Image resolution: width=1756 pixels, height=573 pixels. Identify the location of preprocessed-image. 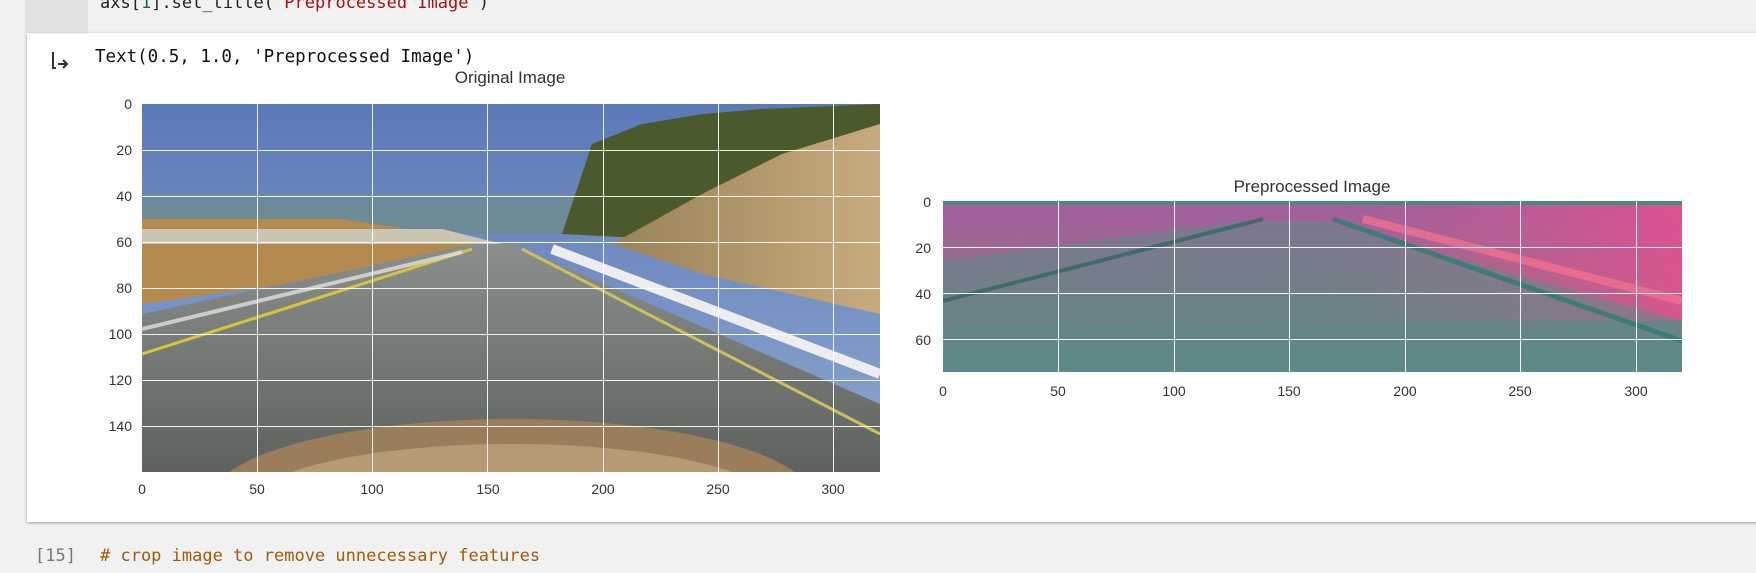
(1312, 286).